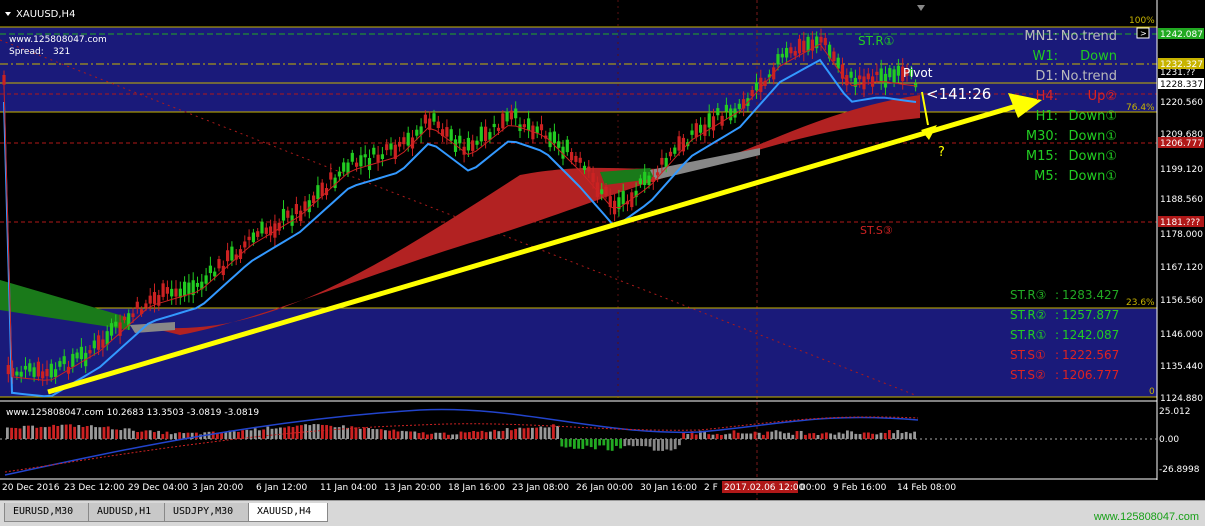 Image resolution: width=1205 pixels, height=526 pixels. Describe the element at coordinates (288, 512) in the screenshot. I see `tab-xauusd-h4: XAUUSD,H4` at that location.